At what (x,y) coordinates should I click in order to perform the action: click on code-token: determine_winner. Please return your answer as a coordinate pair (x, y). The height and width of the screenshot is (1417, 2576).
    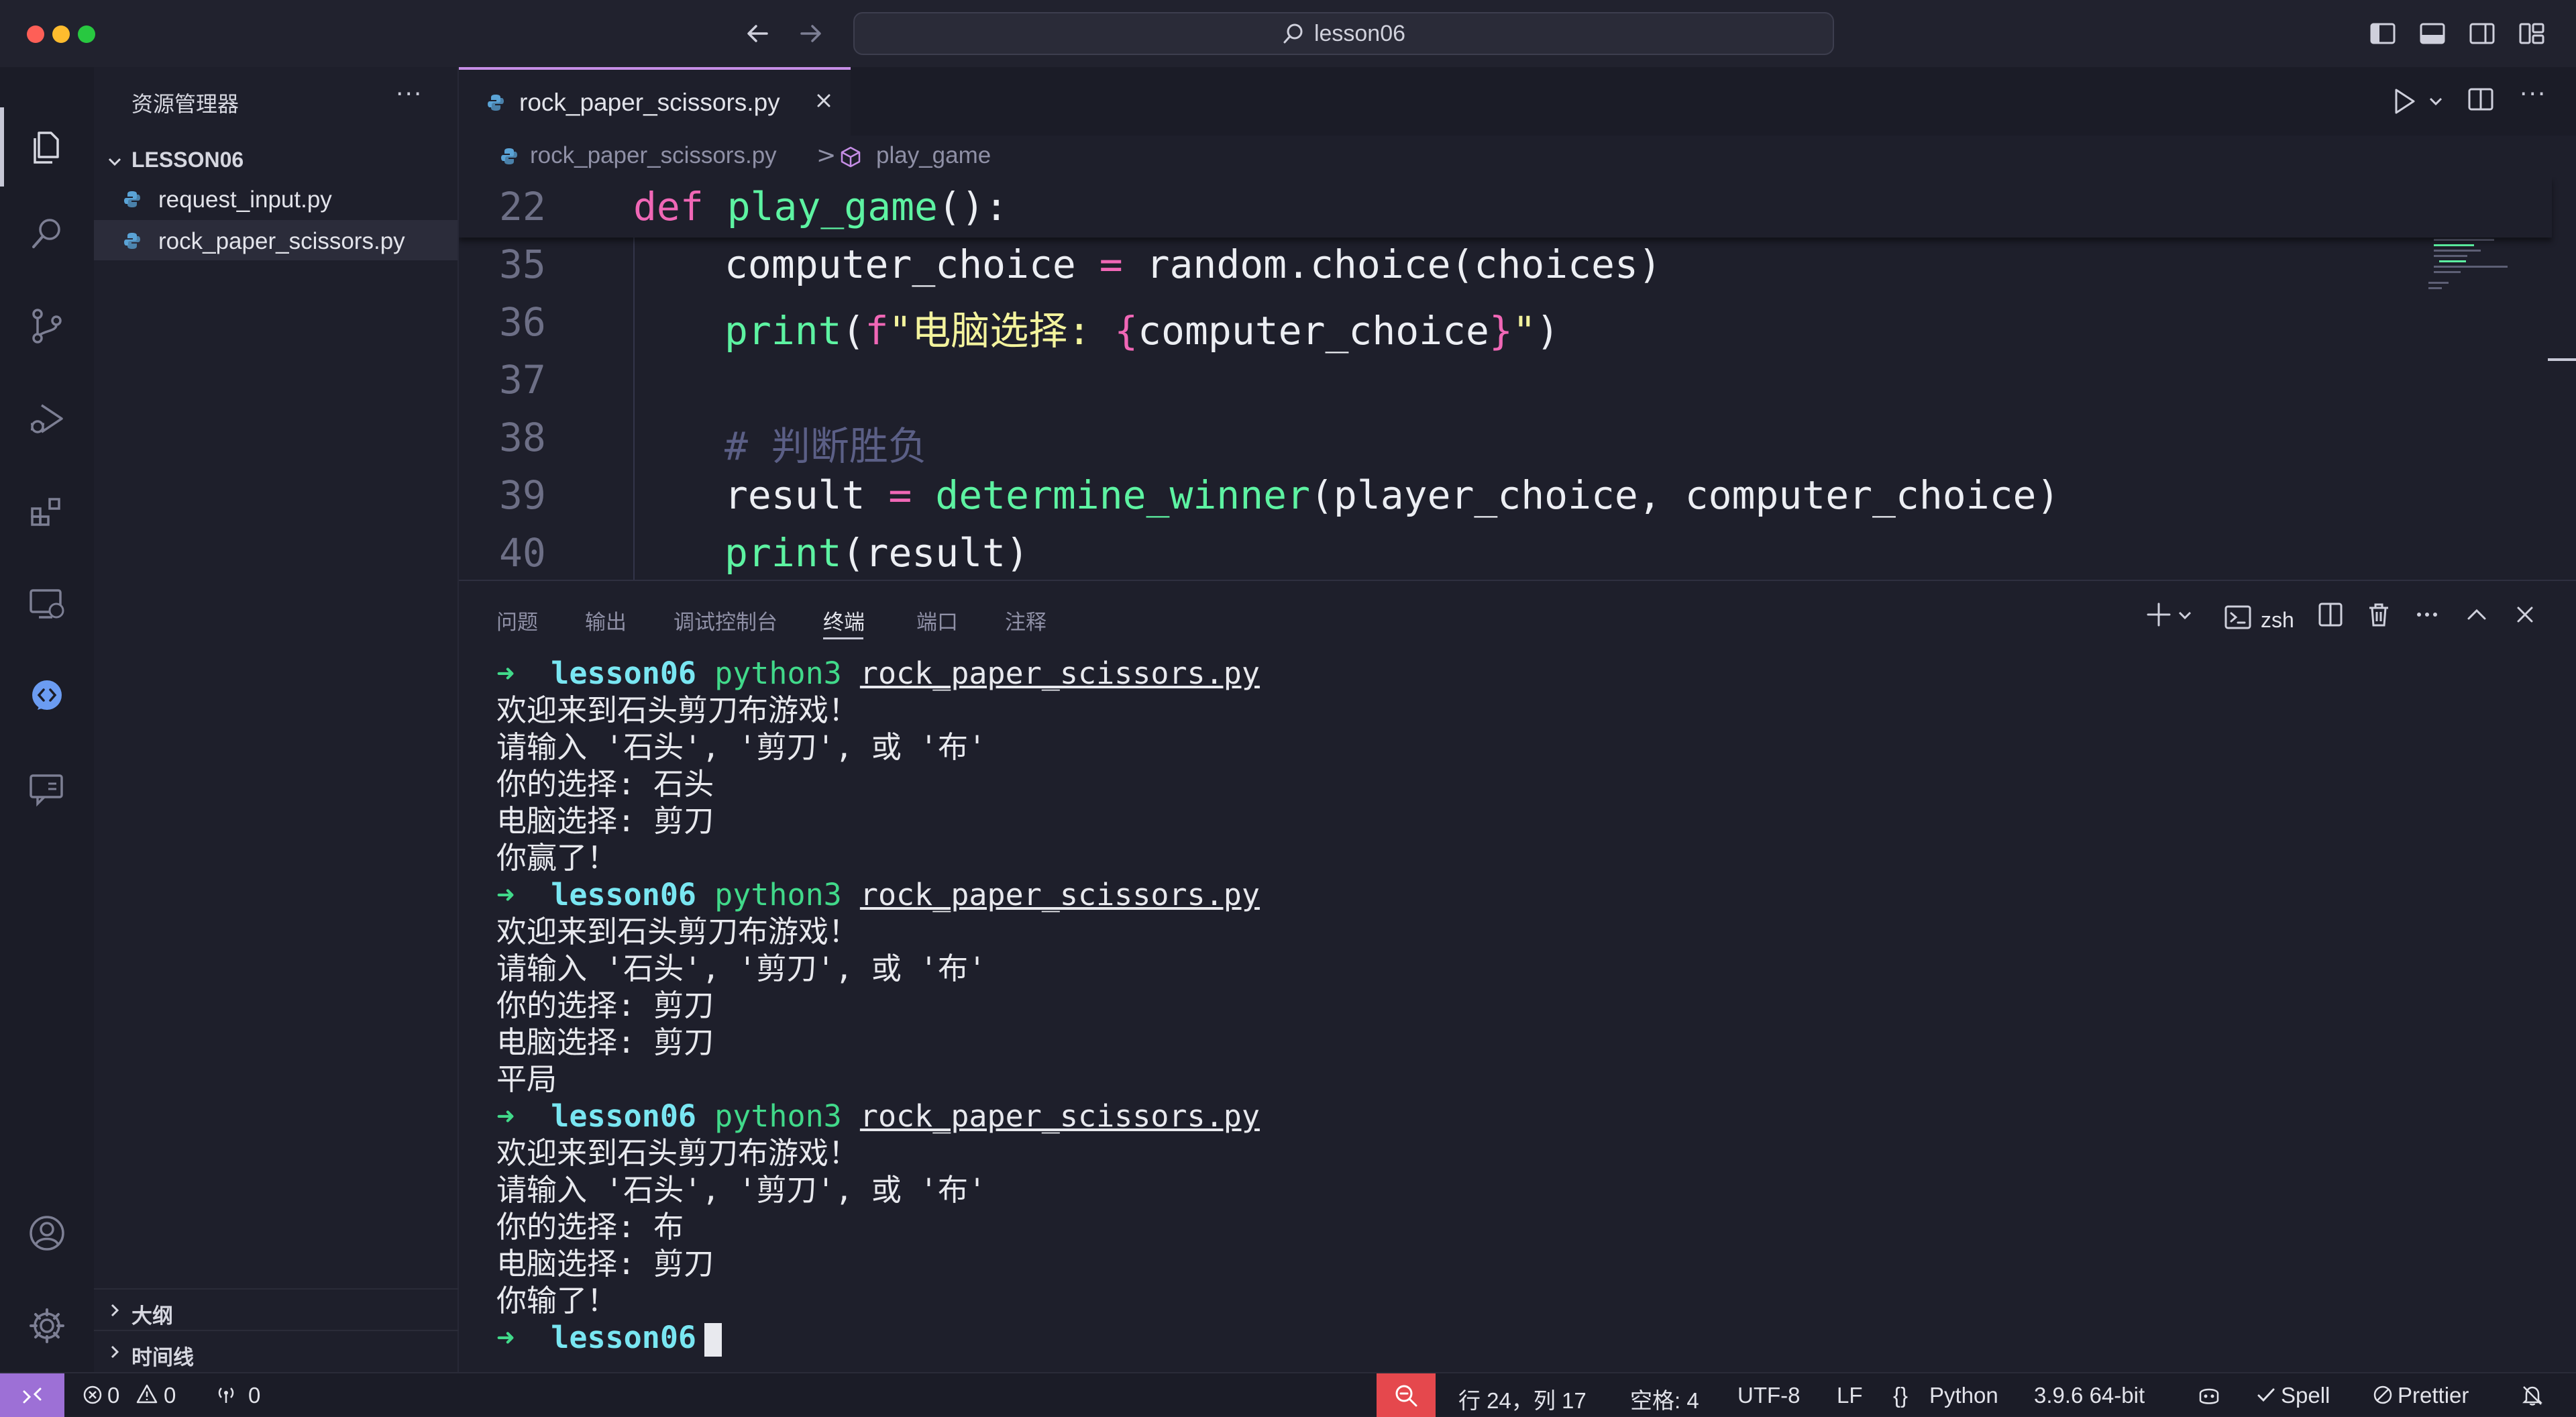
    Looking at the image, I should click on (1122, 495).